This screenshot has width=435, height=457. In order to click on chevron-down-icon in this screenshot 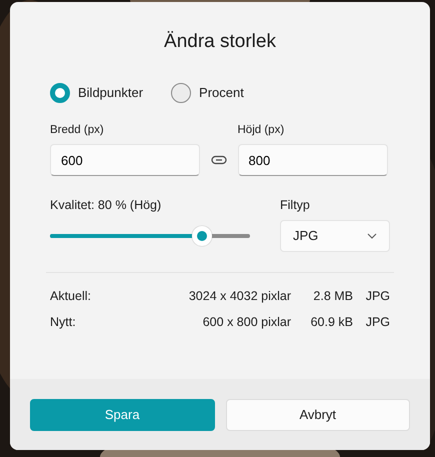, I will do `click(372, 235)`.